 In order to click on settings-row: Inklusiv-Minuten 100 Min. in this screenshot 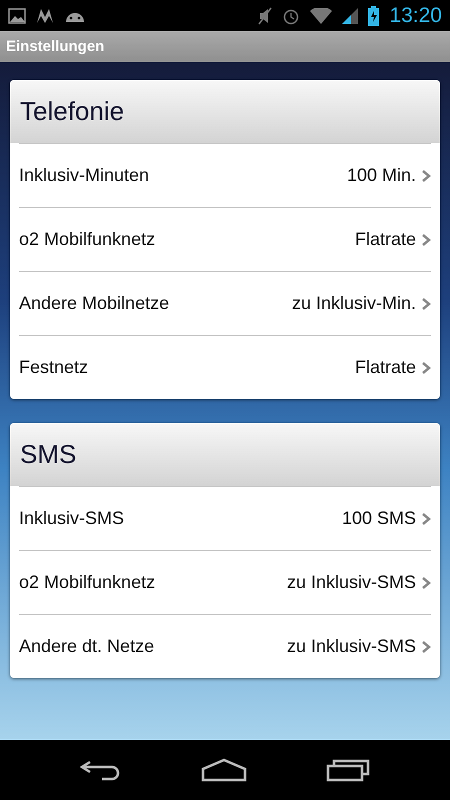, I will do `click(225, 175)`.